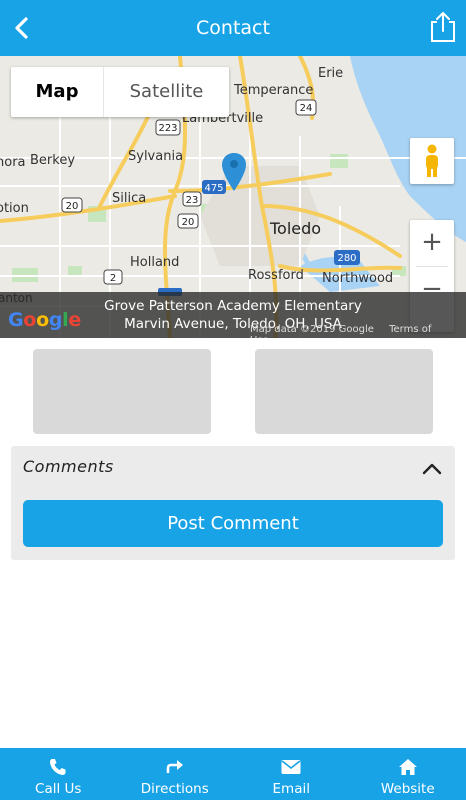  What do you see at coordinates (234, 172) in the screenshot?
I see `location-pin-icon` at bounding box center [234, 172].